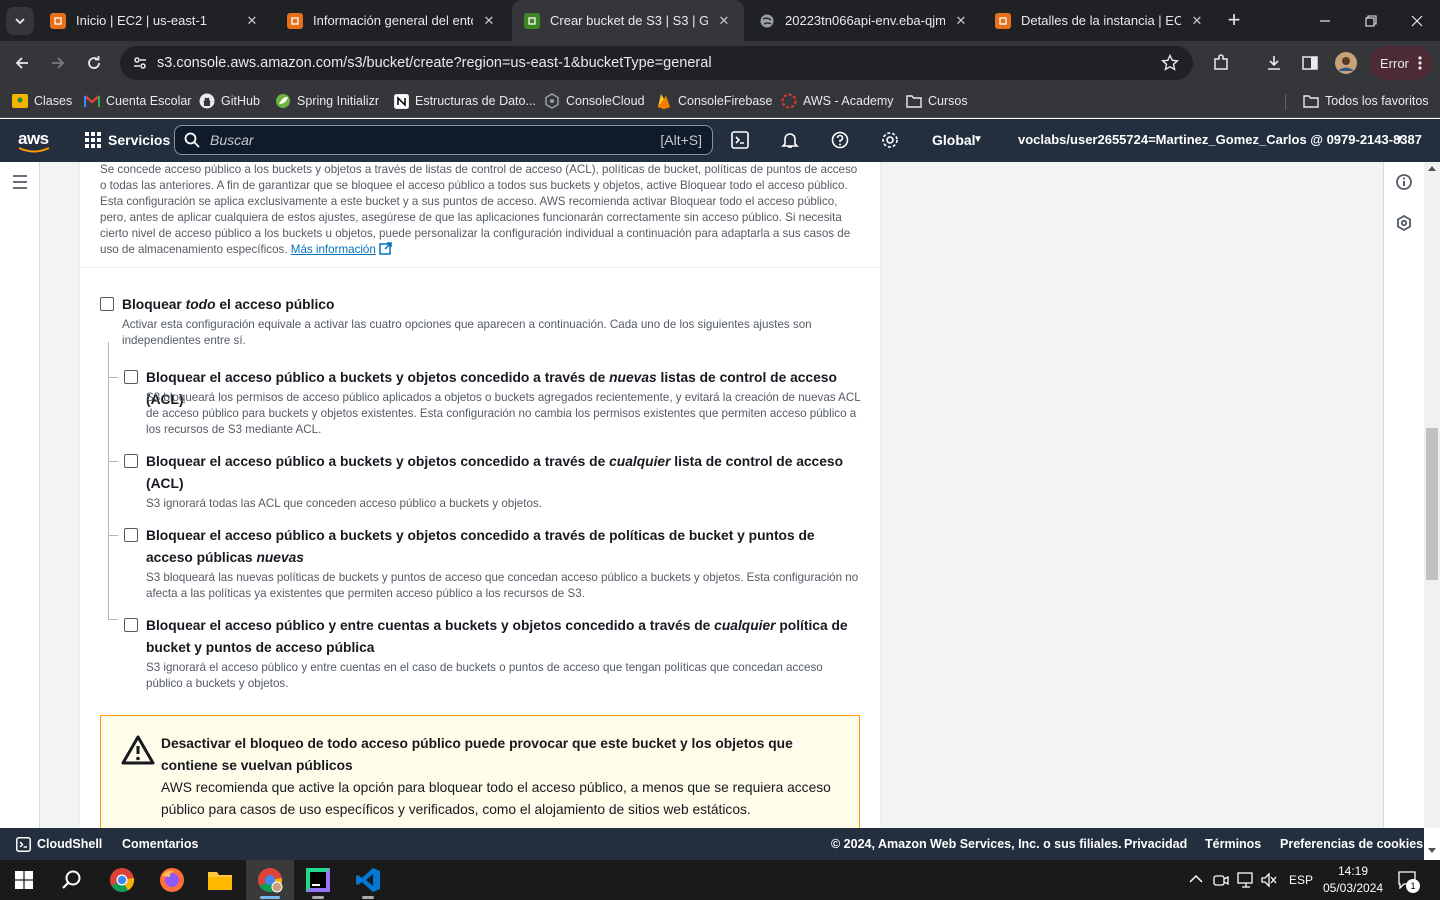 The height and width of the screenshot is (900, 1440). What do you see at coordinates (92, 101) in the screenshot?
I see `gmail-icon` at bounding box center [92, 101].